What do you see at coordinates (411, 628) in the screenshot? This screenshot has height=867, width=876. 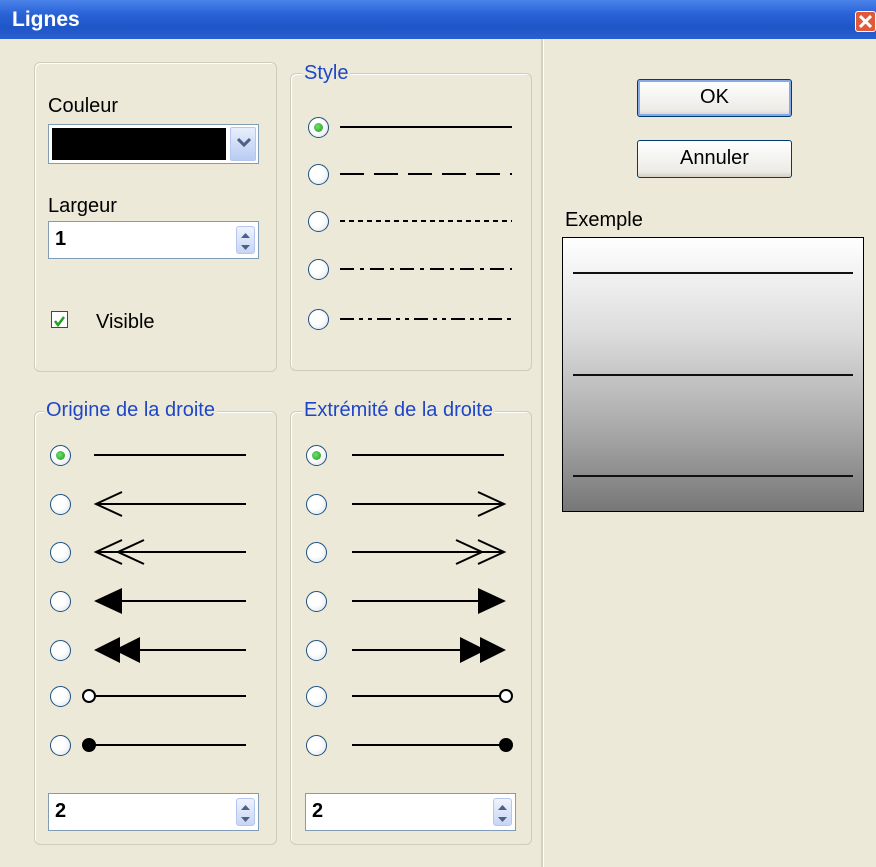 I see `end-group` at bounding box center [411, 628].